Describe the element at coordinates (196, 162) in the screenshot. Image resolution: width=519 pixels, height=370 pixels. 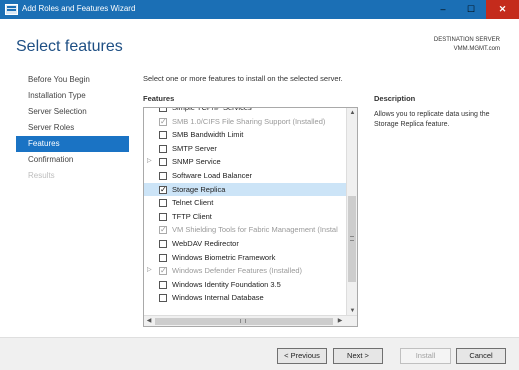
I see `feature-label: SNMP Service` at that location.